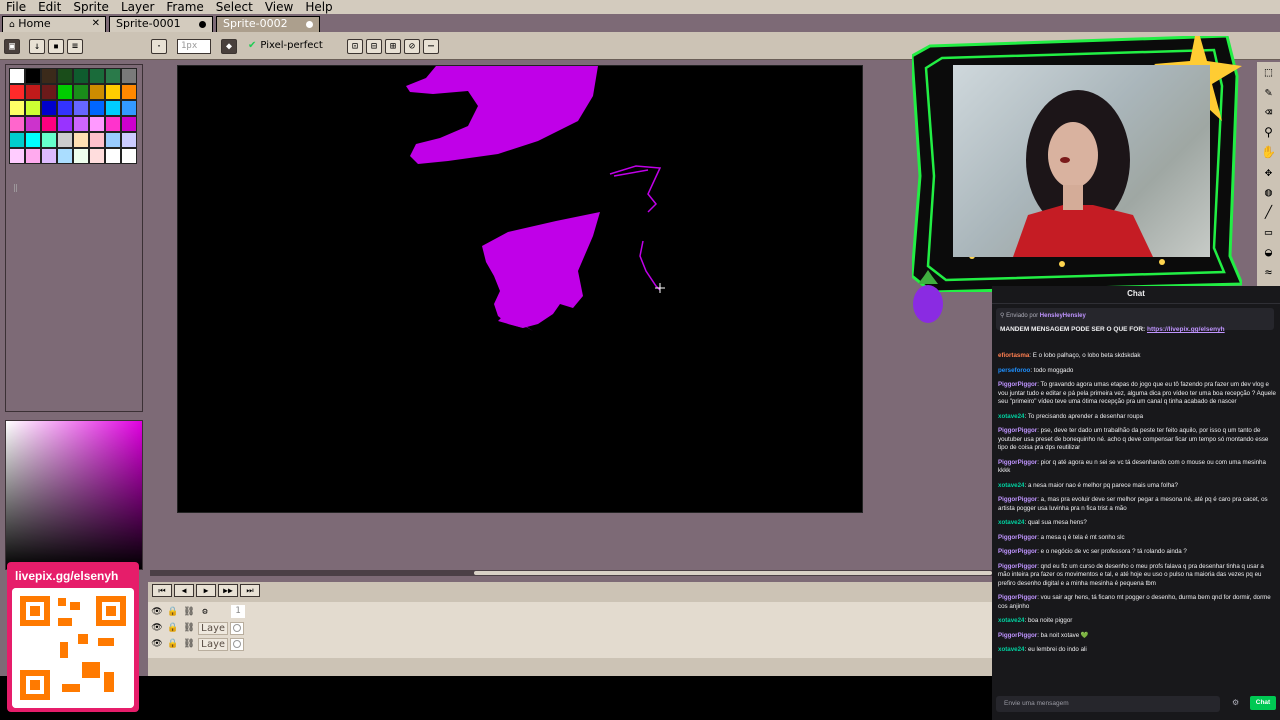  What do you see at coordinates (37, 46) in the screenshot?
I see `download-icon: ↓` at bounding box center [37, 46].